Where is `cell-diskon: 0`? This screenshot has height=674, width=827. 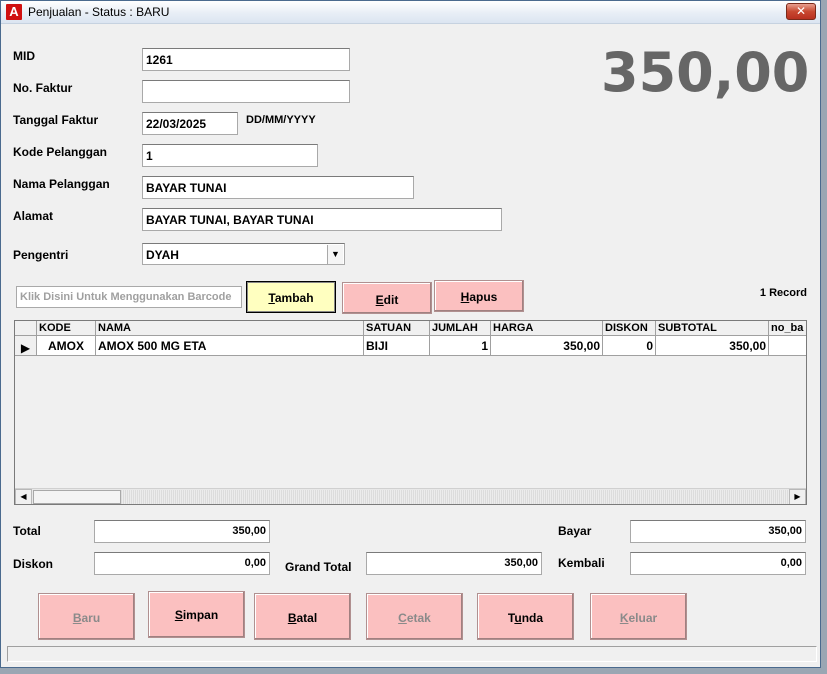 cell-diskon: 0 is located at coordinates (629, 346).